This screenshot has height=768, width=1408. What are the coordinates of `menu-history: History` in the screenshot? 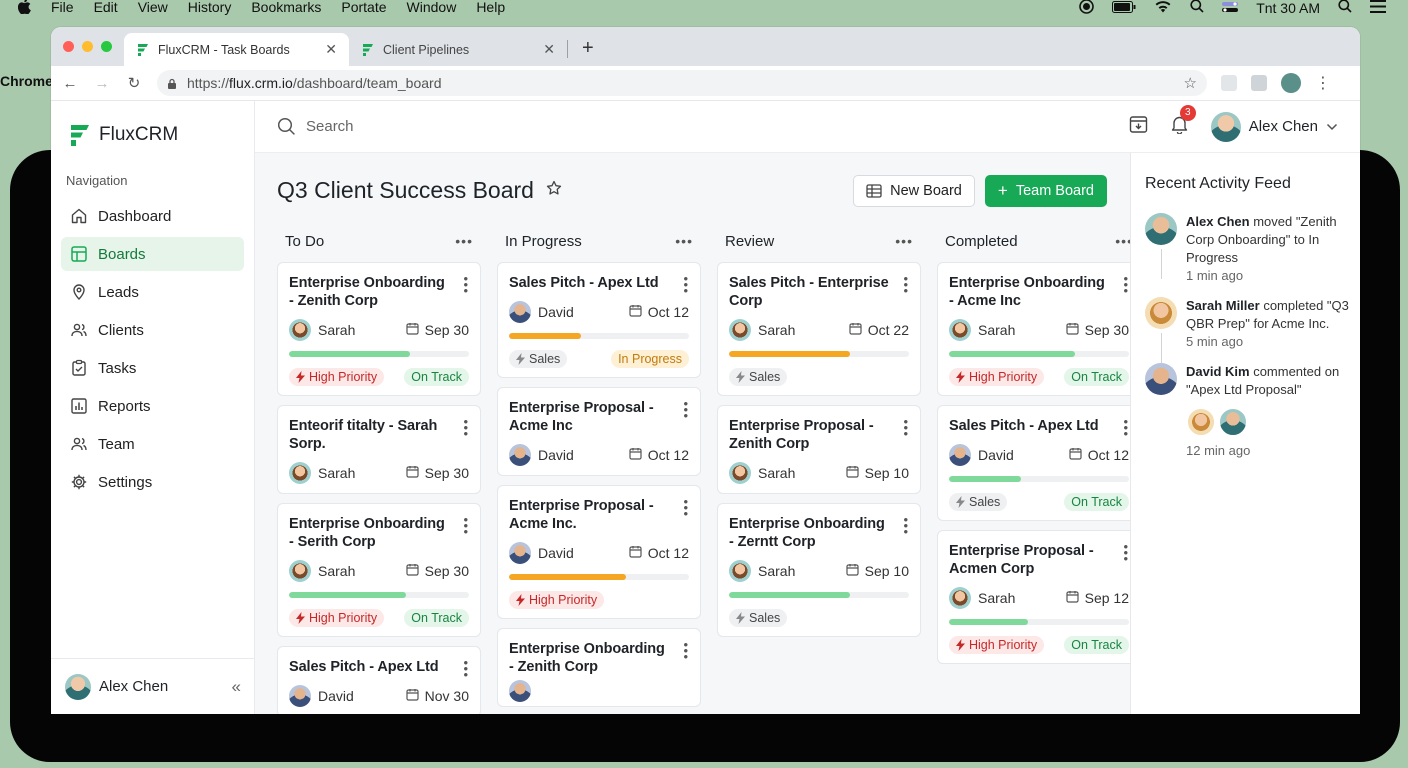 It's located at (210, 7).